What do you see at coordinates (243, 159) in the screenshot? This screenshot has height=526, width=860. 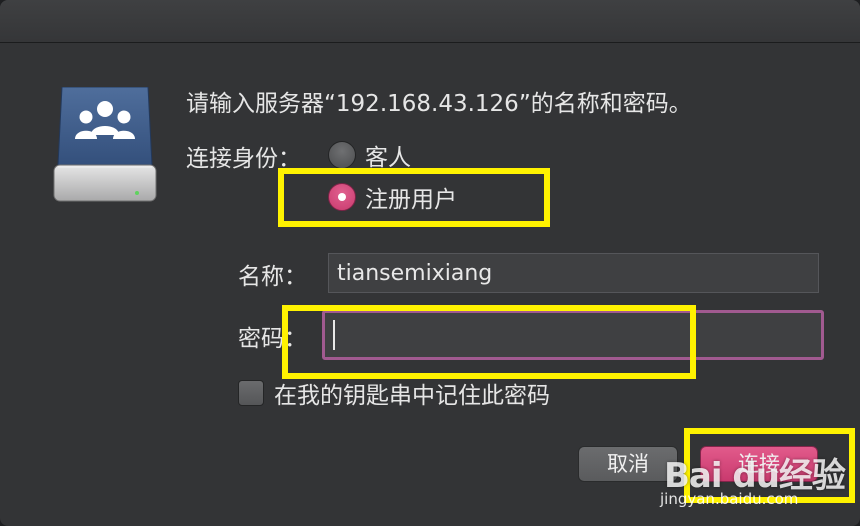 I see `connect-as-label: 连接身份：` at bounding box center [243, 159].